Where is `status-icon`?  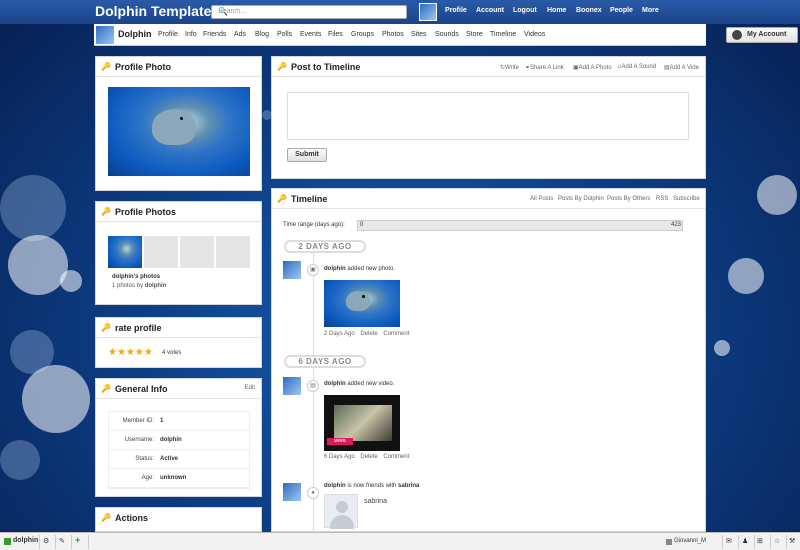
status-icon is located at coordinates (7, 541).